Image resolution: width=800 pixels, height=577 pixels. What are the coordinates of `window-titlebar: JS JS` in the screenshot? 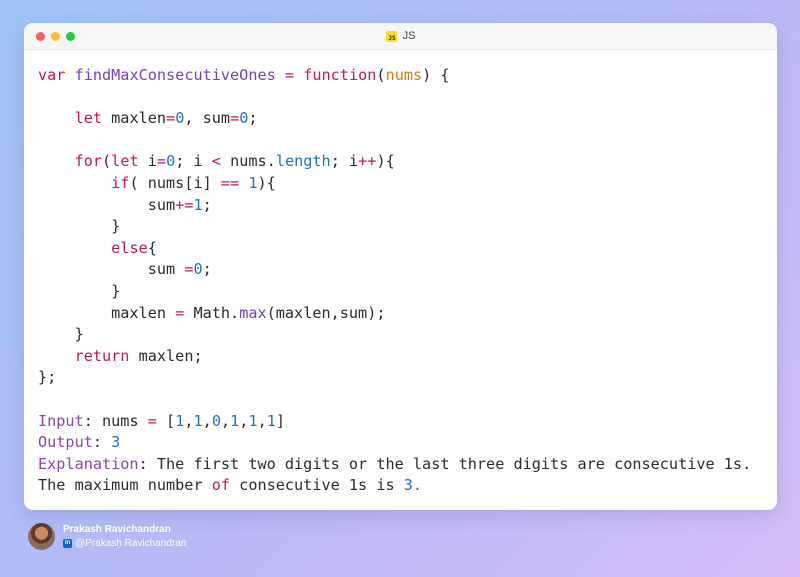 It's located at (400, 36).